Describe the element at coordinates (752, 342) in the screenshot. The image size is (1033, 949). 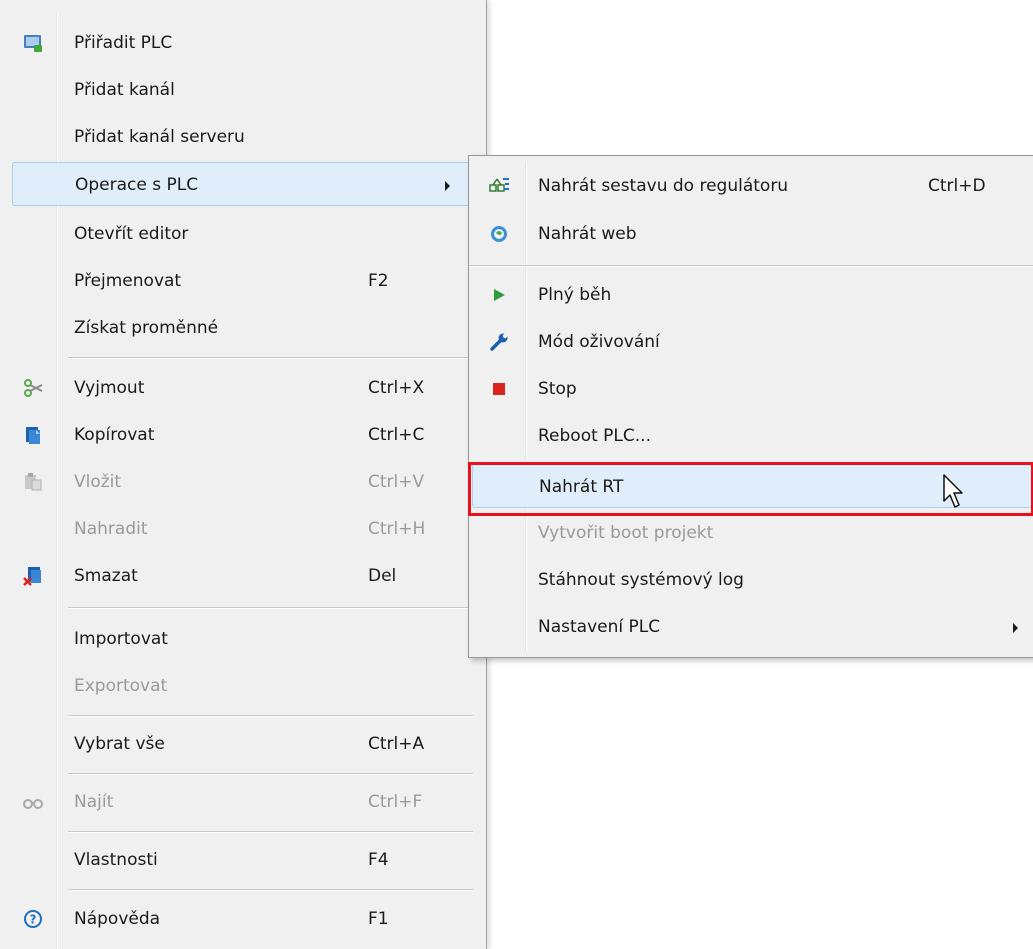
I see `menu-item-commissioning-mode: Mód oživování` at that location.